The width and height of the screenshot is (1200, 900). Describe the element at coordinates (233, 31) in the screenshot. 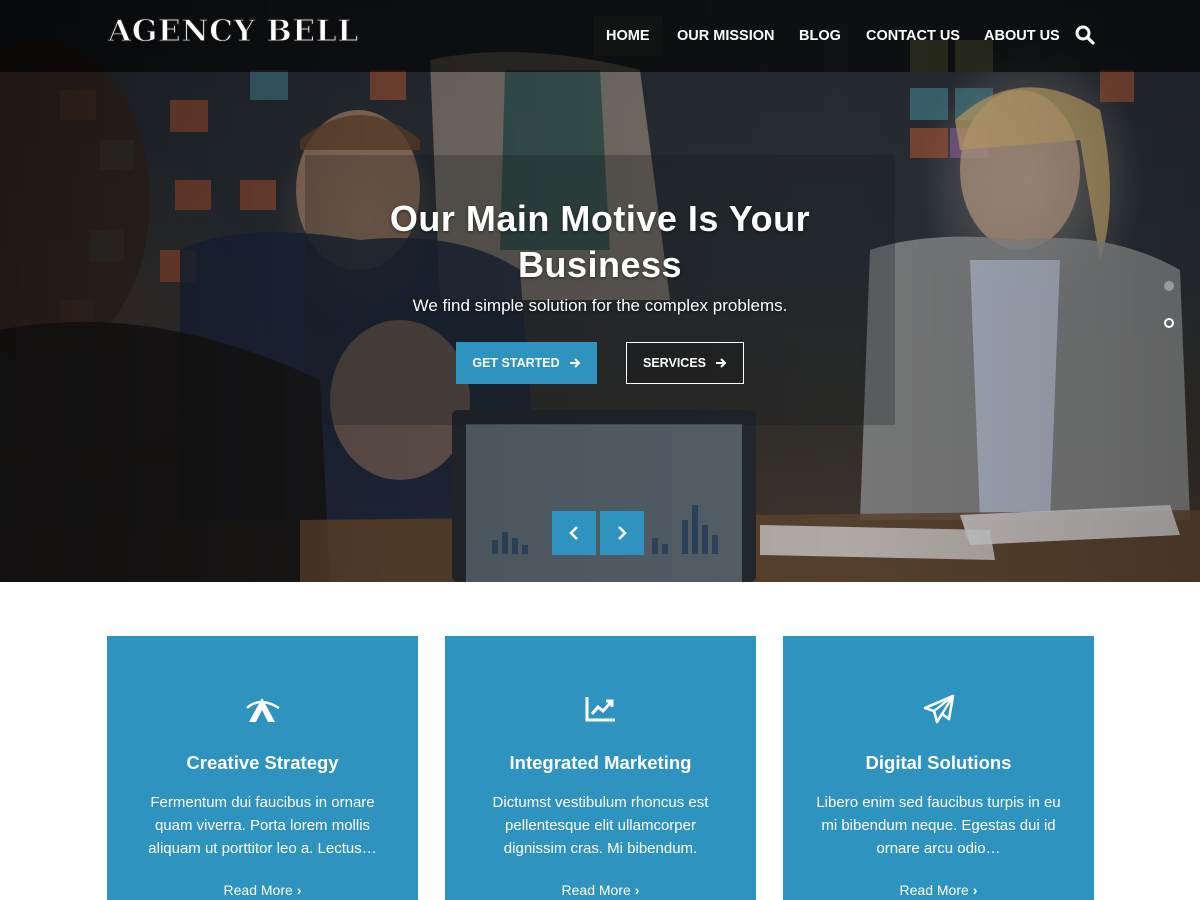

I see `site-logo: AGENCY BELL` at that location.